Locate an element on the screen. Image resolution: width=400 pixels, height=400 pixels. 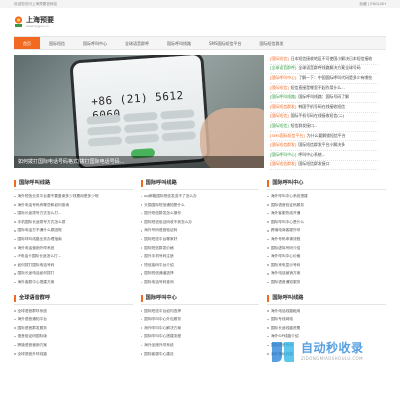
side-list-text: 国际手机号码在线接收短信(二) is located at coordinates (318, 116).